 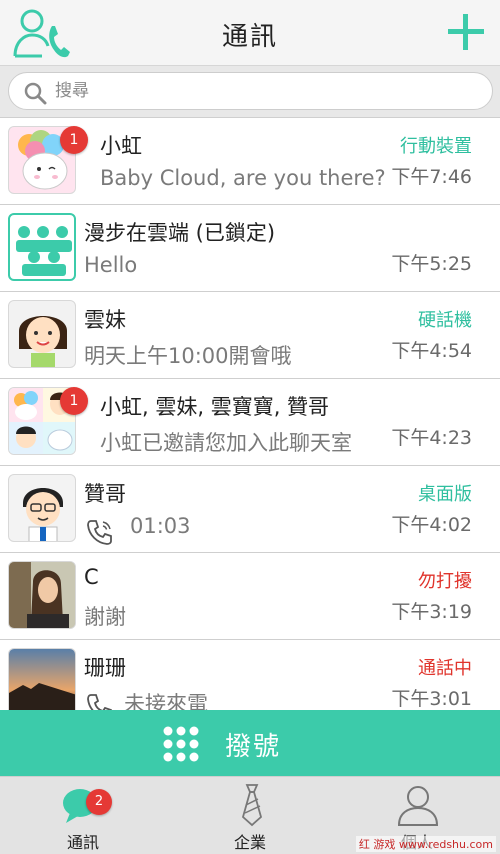 I want to click on device-status: 行動裝置, so click(x=436, y=146).